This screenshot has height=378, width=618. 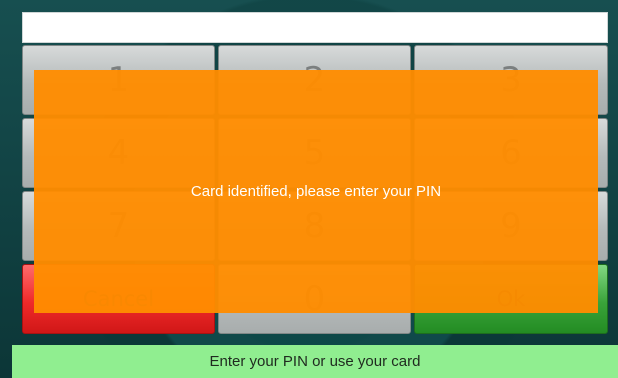 I want to click on status-bar: Enter your PIN or use your card, so click(x=315, y=361).